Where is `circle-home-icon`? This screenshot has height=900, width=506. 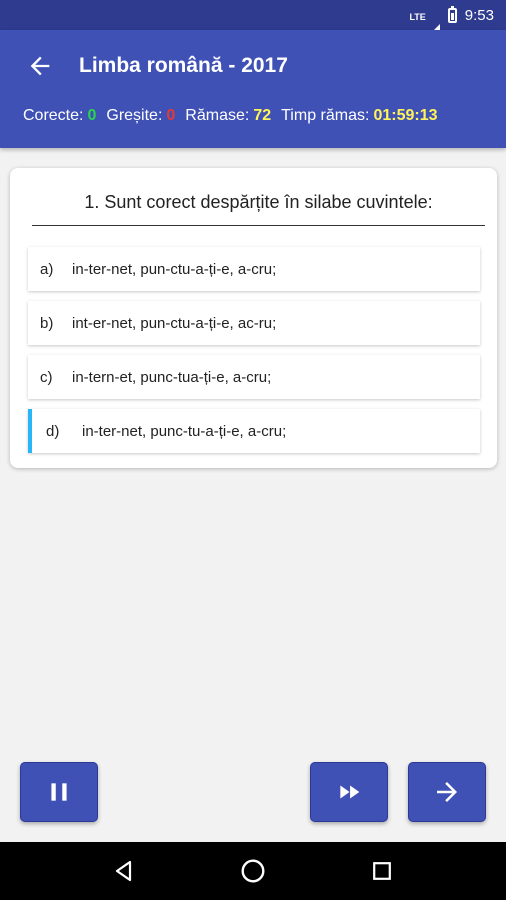
circle-home-icon is located at coordinates (253, 871).